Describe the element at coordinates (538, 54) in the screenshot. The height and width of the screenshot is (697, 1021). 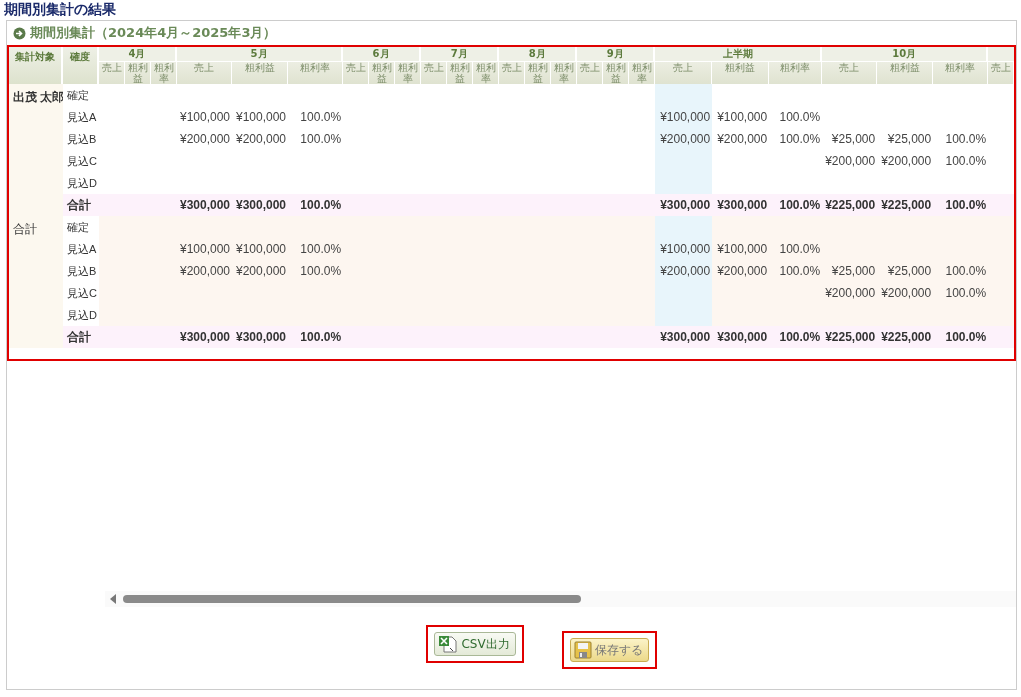
I see `column-header: 8月` at that location.